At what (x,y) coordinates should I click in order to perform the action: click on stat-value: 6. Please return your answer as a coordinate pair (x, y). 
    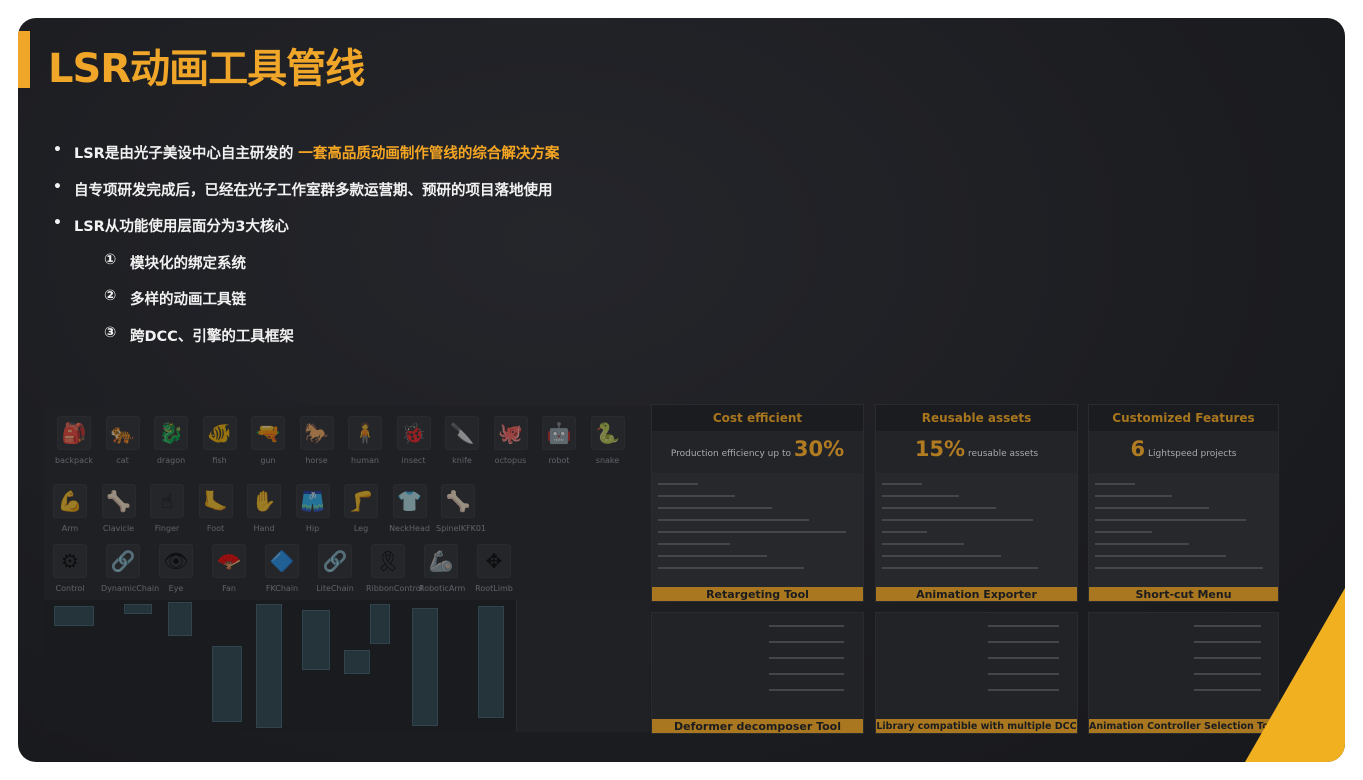
    Looking at the image, I should click on (1138, 449).